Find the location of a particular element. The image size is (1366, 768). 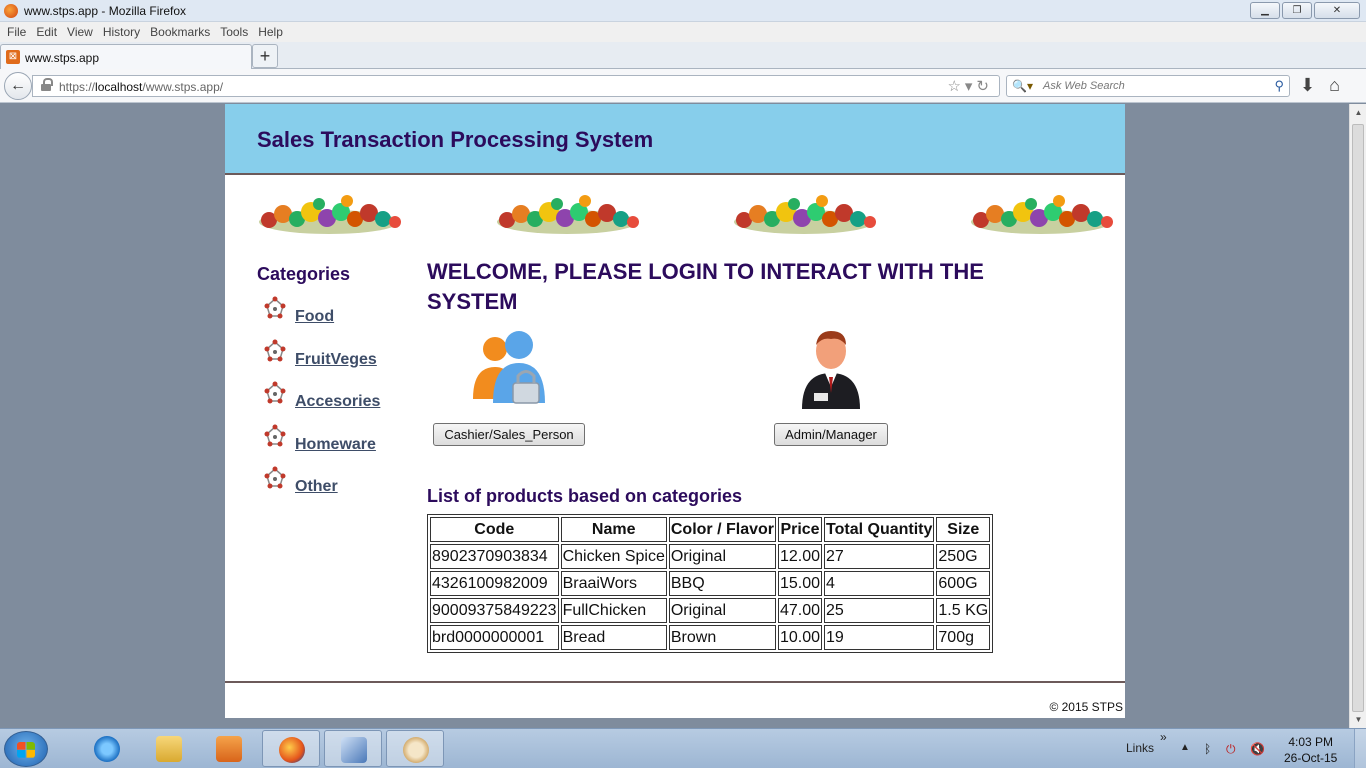

search-bar: 🔍▾ Ask Web Search ⚲ is located at coordinates (1148, 86).